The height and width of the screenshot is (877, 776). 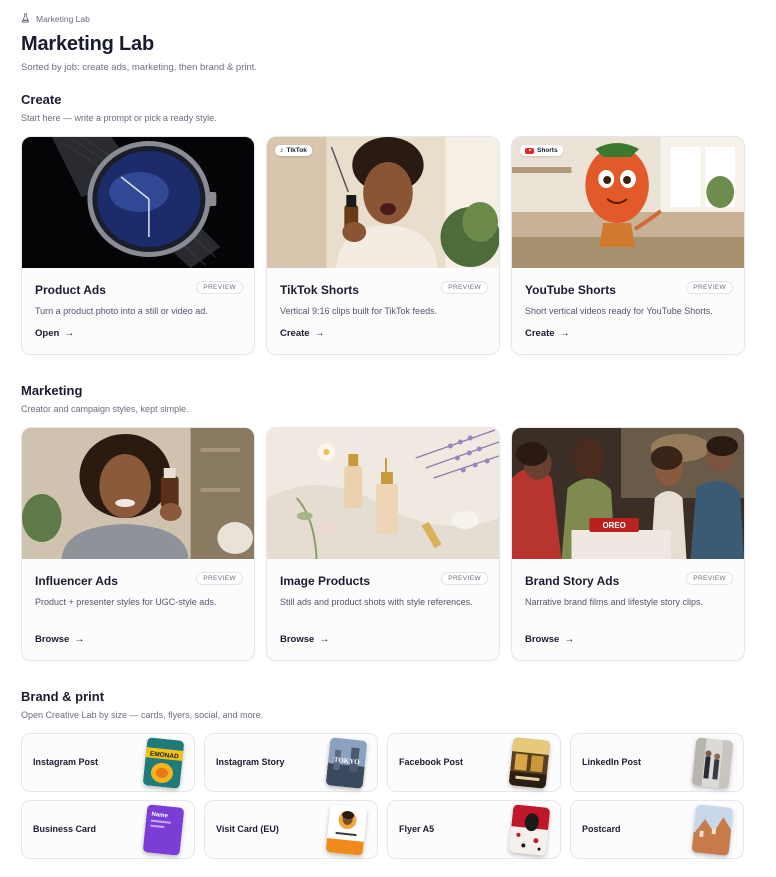 I want to click on influencer-ads-thumbnail, so click(x=138, y=493).